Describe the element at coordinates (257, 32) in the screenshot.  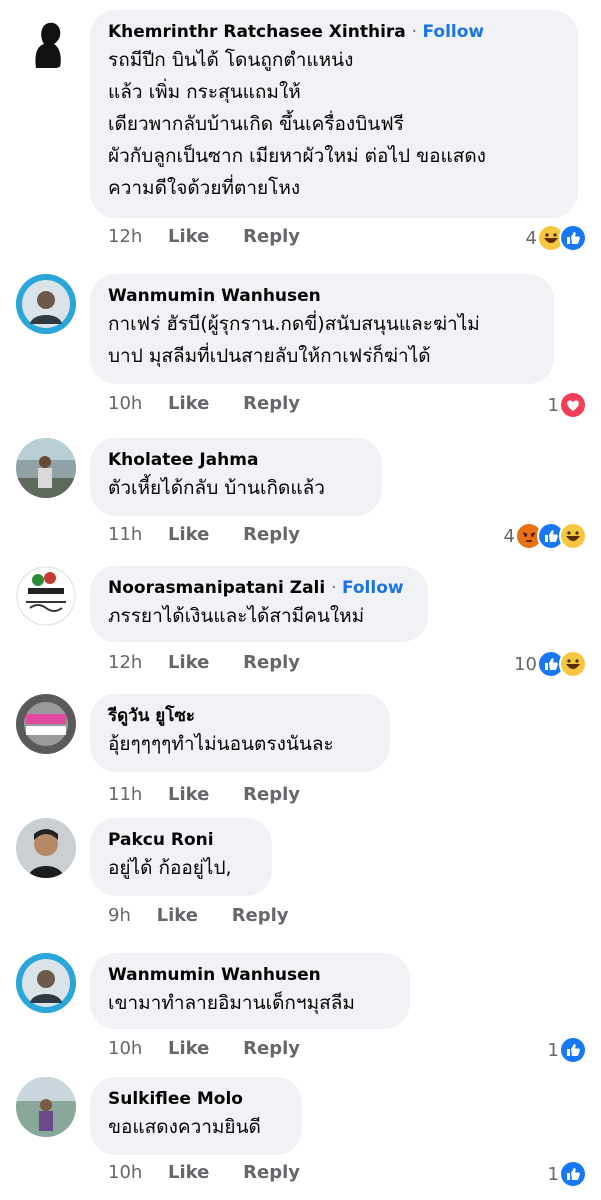
I see `author-name: Khemrinthr Ratchasee Xinthira` at that location.